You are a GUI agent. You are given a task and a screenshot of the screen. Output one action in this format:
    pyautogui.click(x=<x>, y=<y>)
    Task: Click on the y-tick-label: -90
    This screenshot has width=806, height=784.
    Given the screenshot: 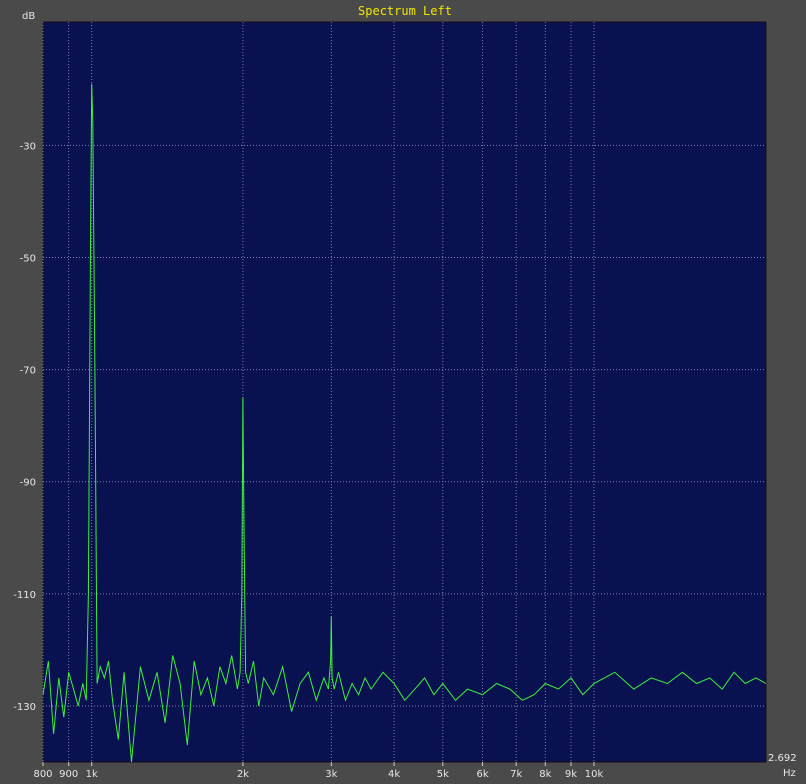 What is the action you would take?
    pyautogui.click(x=28, y=483)
    